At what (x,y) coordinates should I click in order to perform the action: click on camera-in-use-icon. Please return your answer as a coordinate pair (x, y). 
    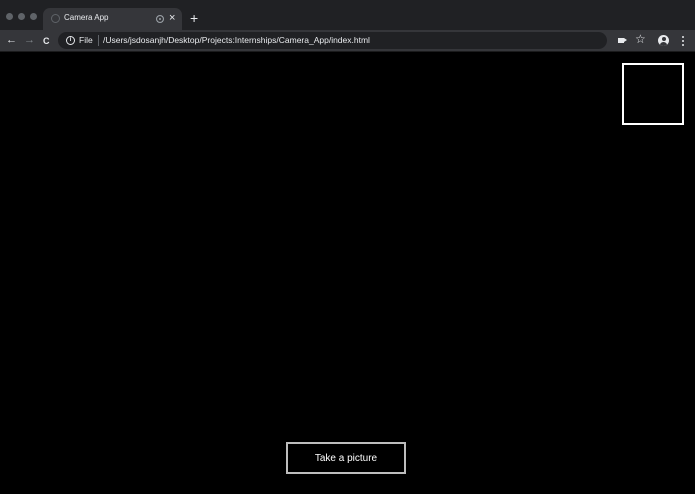
    Looking at the image, I should click on (622, 40).